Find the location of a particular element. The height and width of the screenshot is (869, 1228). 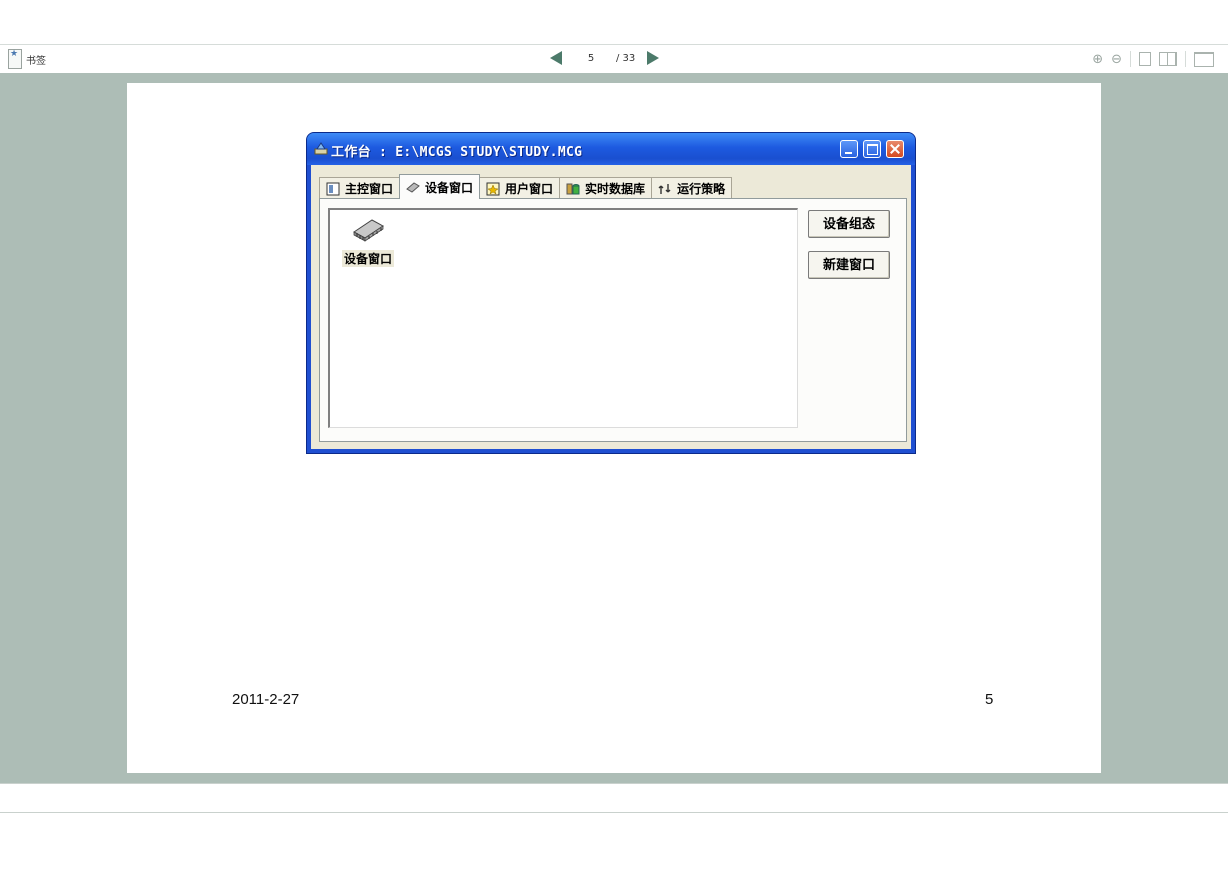

current-page-number: 5 is located at coordinates (591, 58).